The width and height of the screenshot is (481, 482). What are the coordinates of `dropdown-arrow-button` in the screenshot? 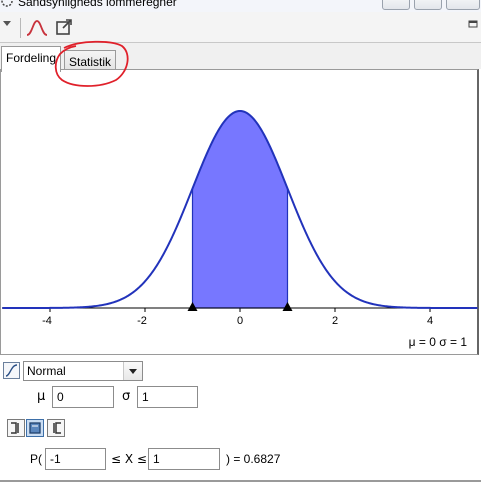 It's located at (132, 371).